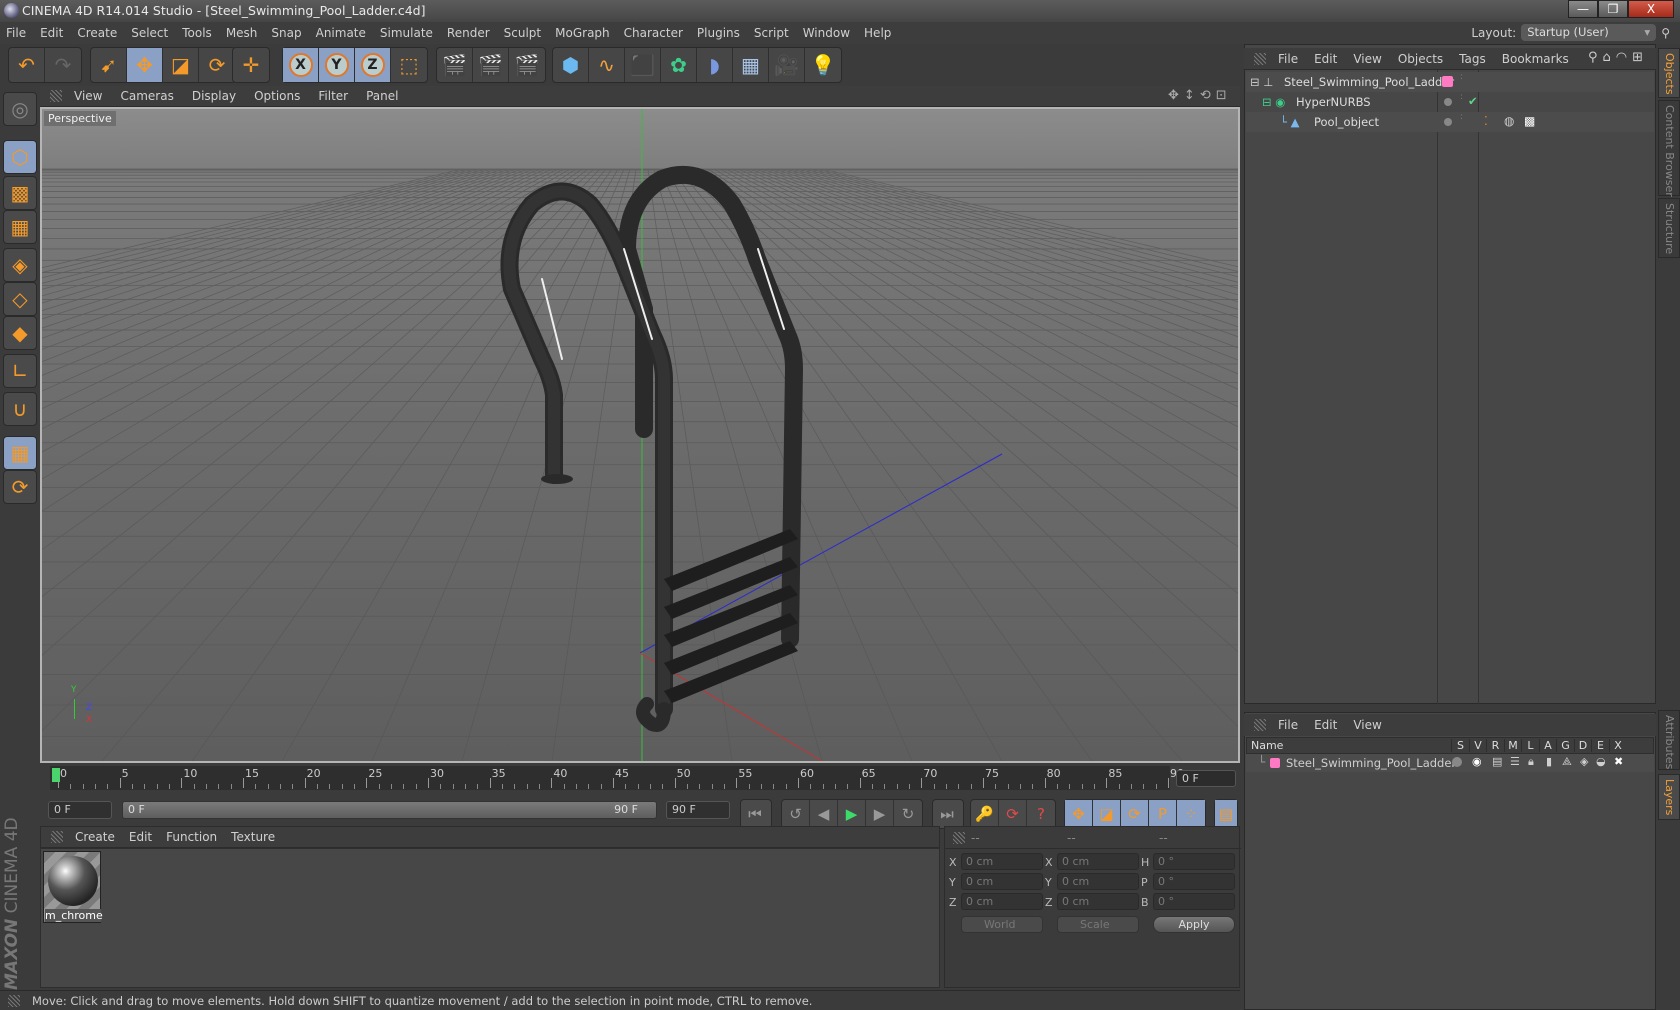  Describe the element at coordinates (824, 814) in the screenshot. I see `step-back-button: ◀` at that location.